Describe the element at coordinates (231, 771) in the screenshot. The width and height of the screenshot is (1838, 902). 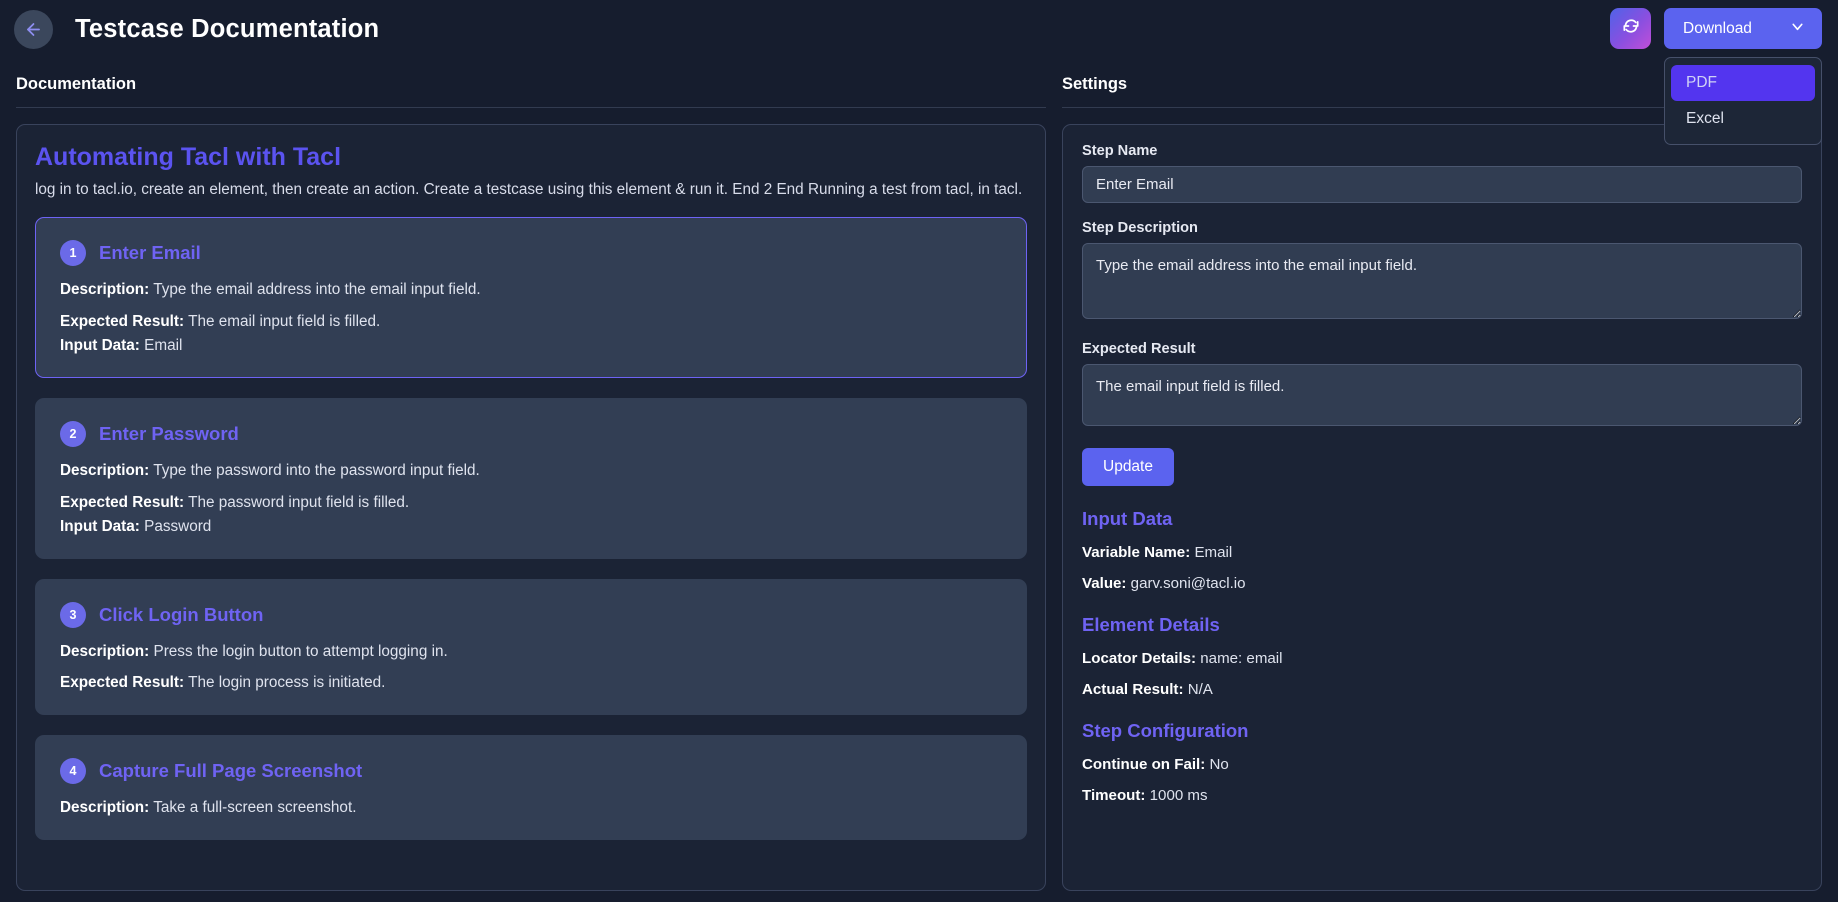
I see `step-name: Capture Full Page Screenshot` at that location.